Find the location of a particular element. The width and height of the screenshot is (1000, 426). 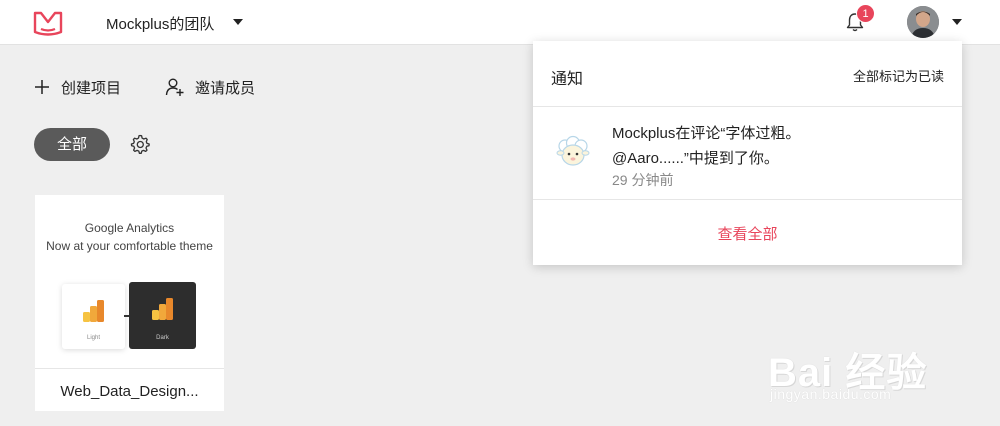

top-bar: Mockplus的团队 1 is located at coordinates (500, 22).